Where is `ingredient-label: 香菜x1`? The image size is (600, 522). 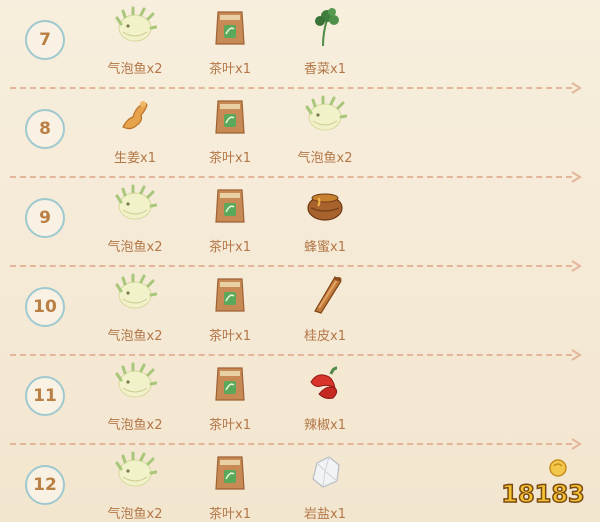
ingredient-label: 香菜x1 is located at coordinates (325, 69).